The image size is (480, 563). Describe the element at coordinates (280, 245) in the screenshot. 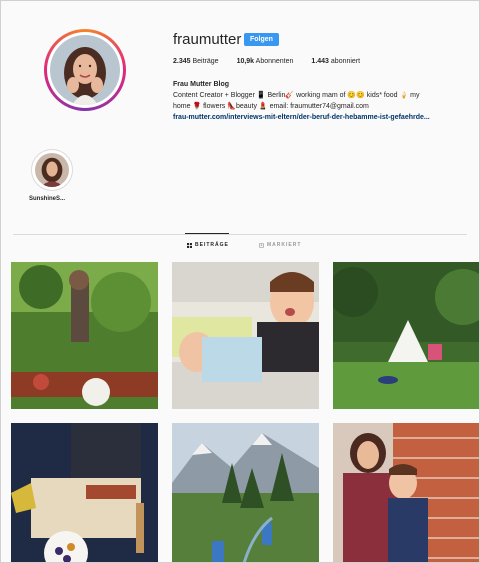

I see `tab-tagged: MARKIERT` at that location.